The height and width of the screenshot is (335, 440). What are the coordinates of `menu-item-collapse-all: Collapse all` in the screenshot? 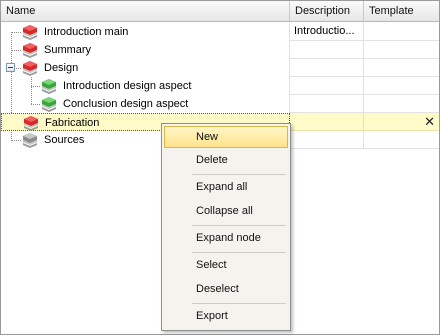 It's located at (226, 211).